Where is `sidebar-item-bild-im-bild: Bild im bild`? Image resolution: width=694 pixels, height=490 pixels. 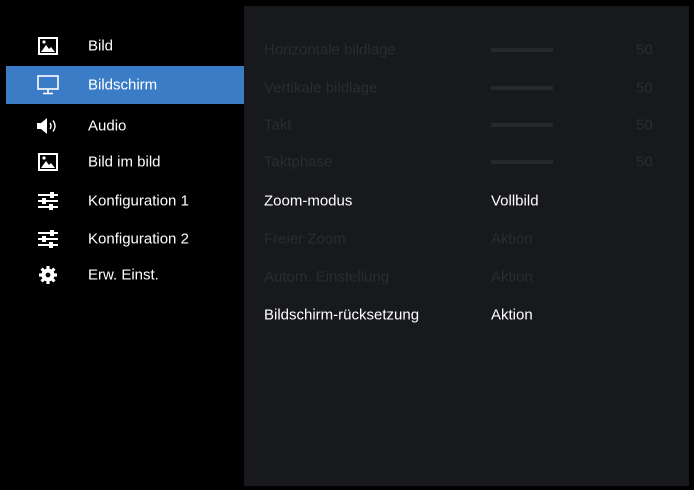 sidebar-item-bild-im-bild: Bild im bild is located at coordinates (125, 162).